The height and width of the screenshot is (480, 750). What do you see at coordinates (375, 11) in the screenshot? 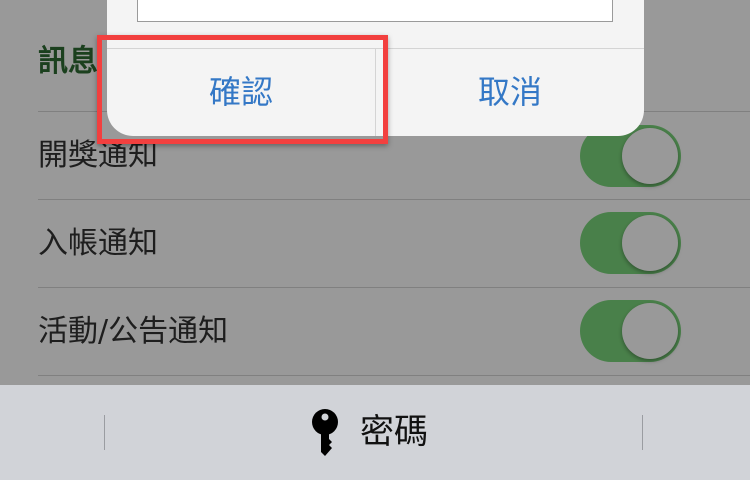
I see `password-input` at bounding box center [375, 11].